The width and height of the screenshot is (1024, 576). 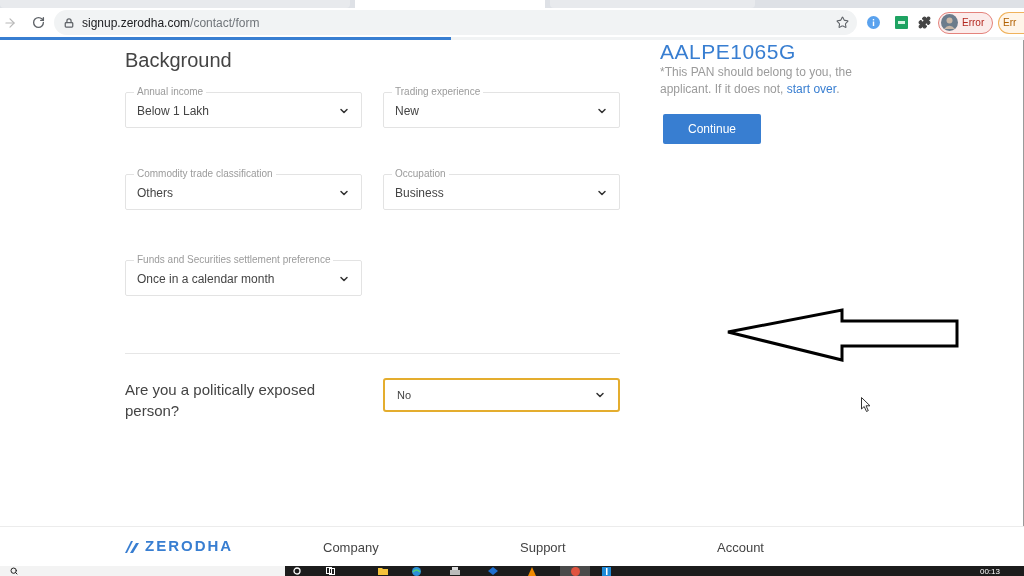 I want to click on dropdown-field: Occupation Business, so click(x=501, y=189).